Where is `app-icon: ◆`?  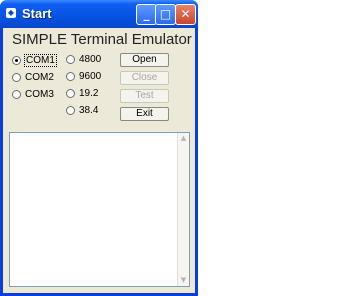 app-icon: ◆ is located at coordinates (11, 13).